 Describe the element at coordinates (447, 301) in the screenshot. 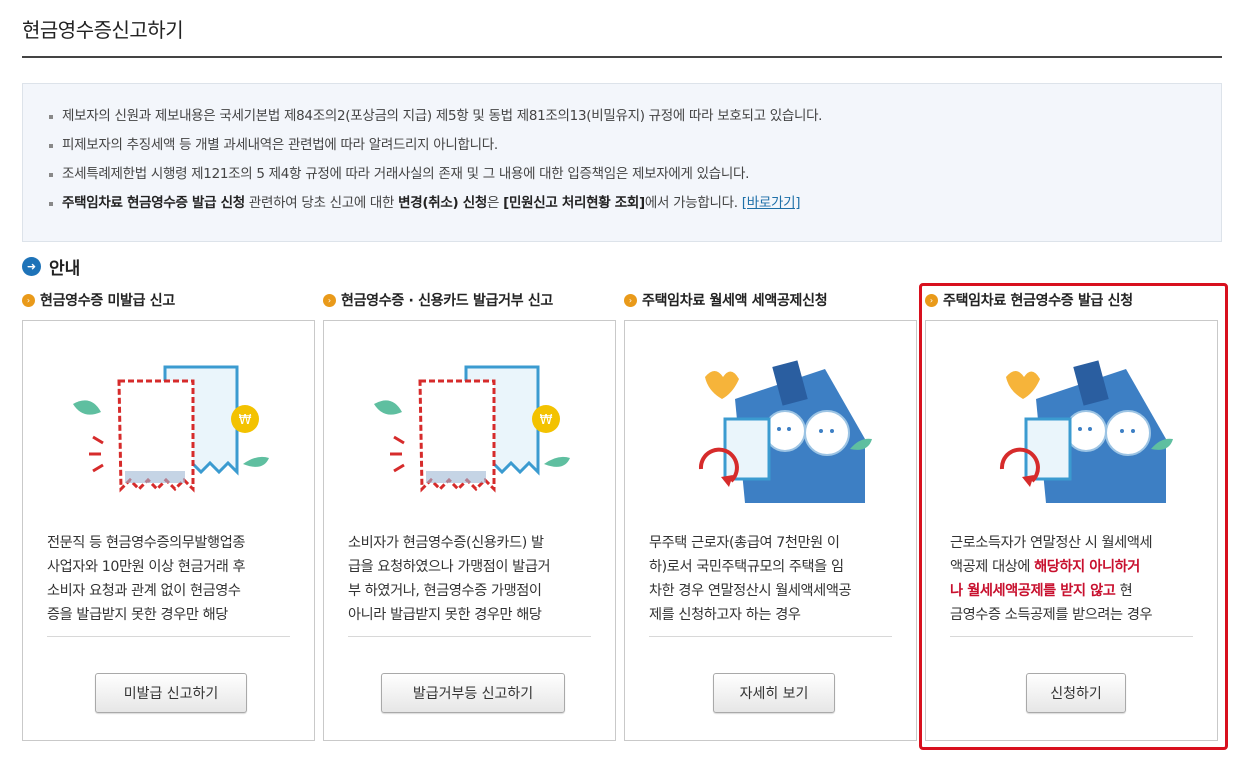

I see `card-title: 현금영수증 · 신용카드 발급거부 신고` at that location.